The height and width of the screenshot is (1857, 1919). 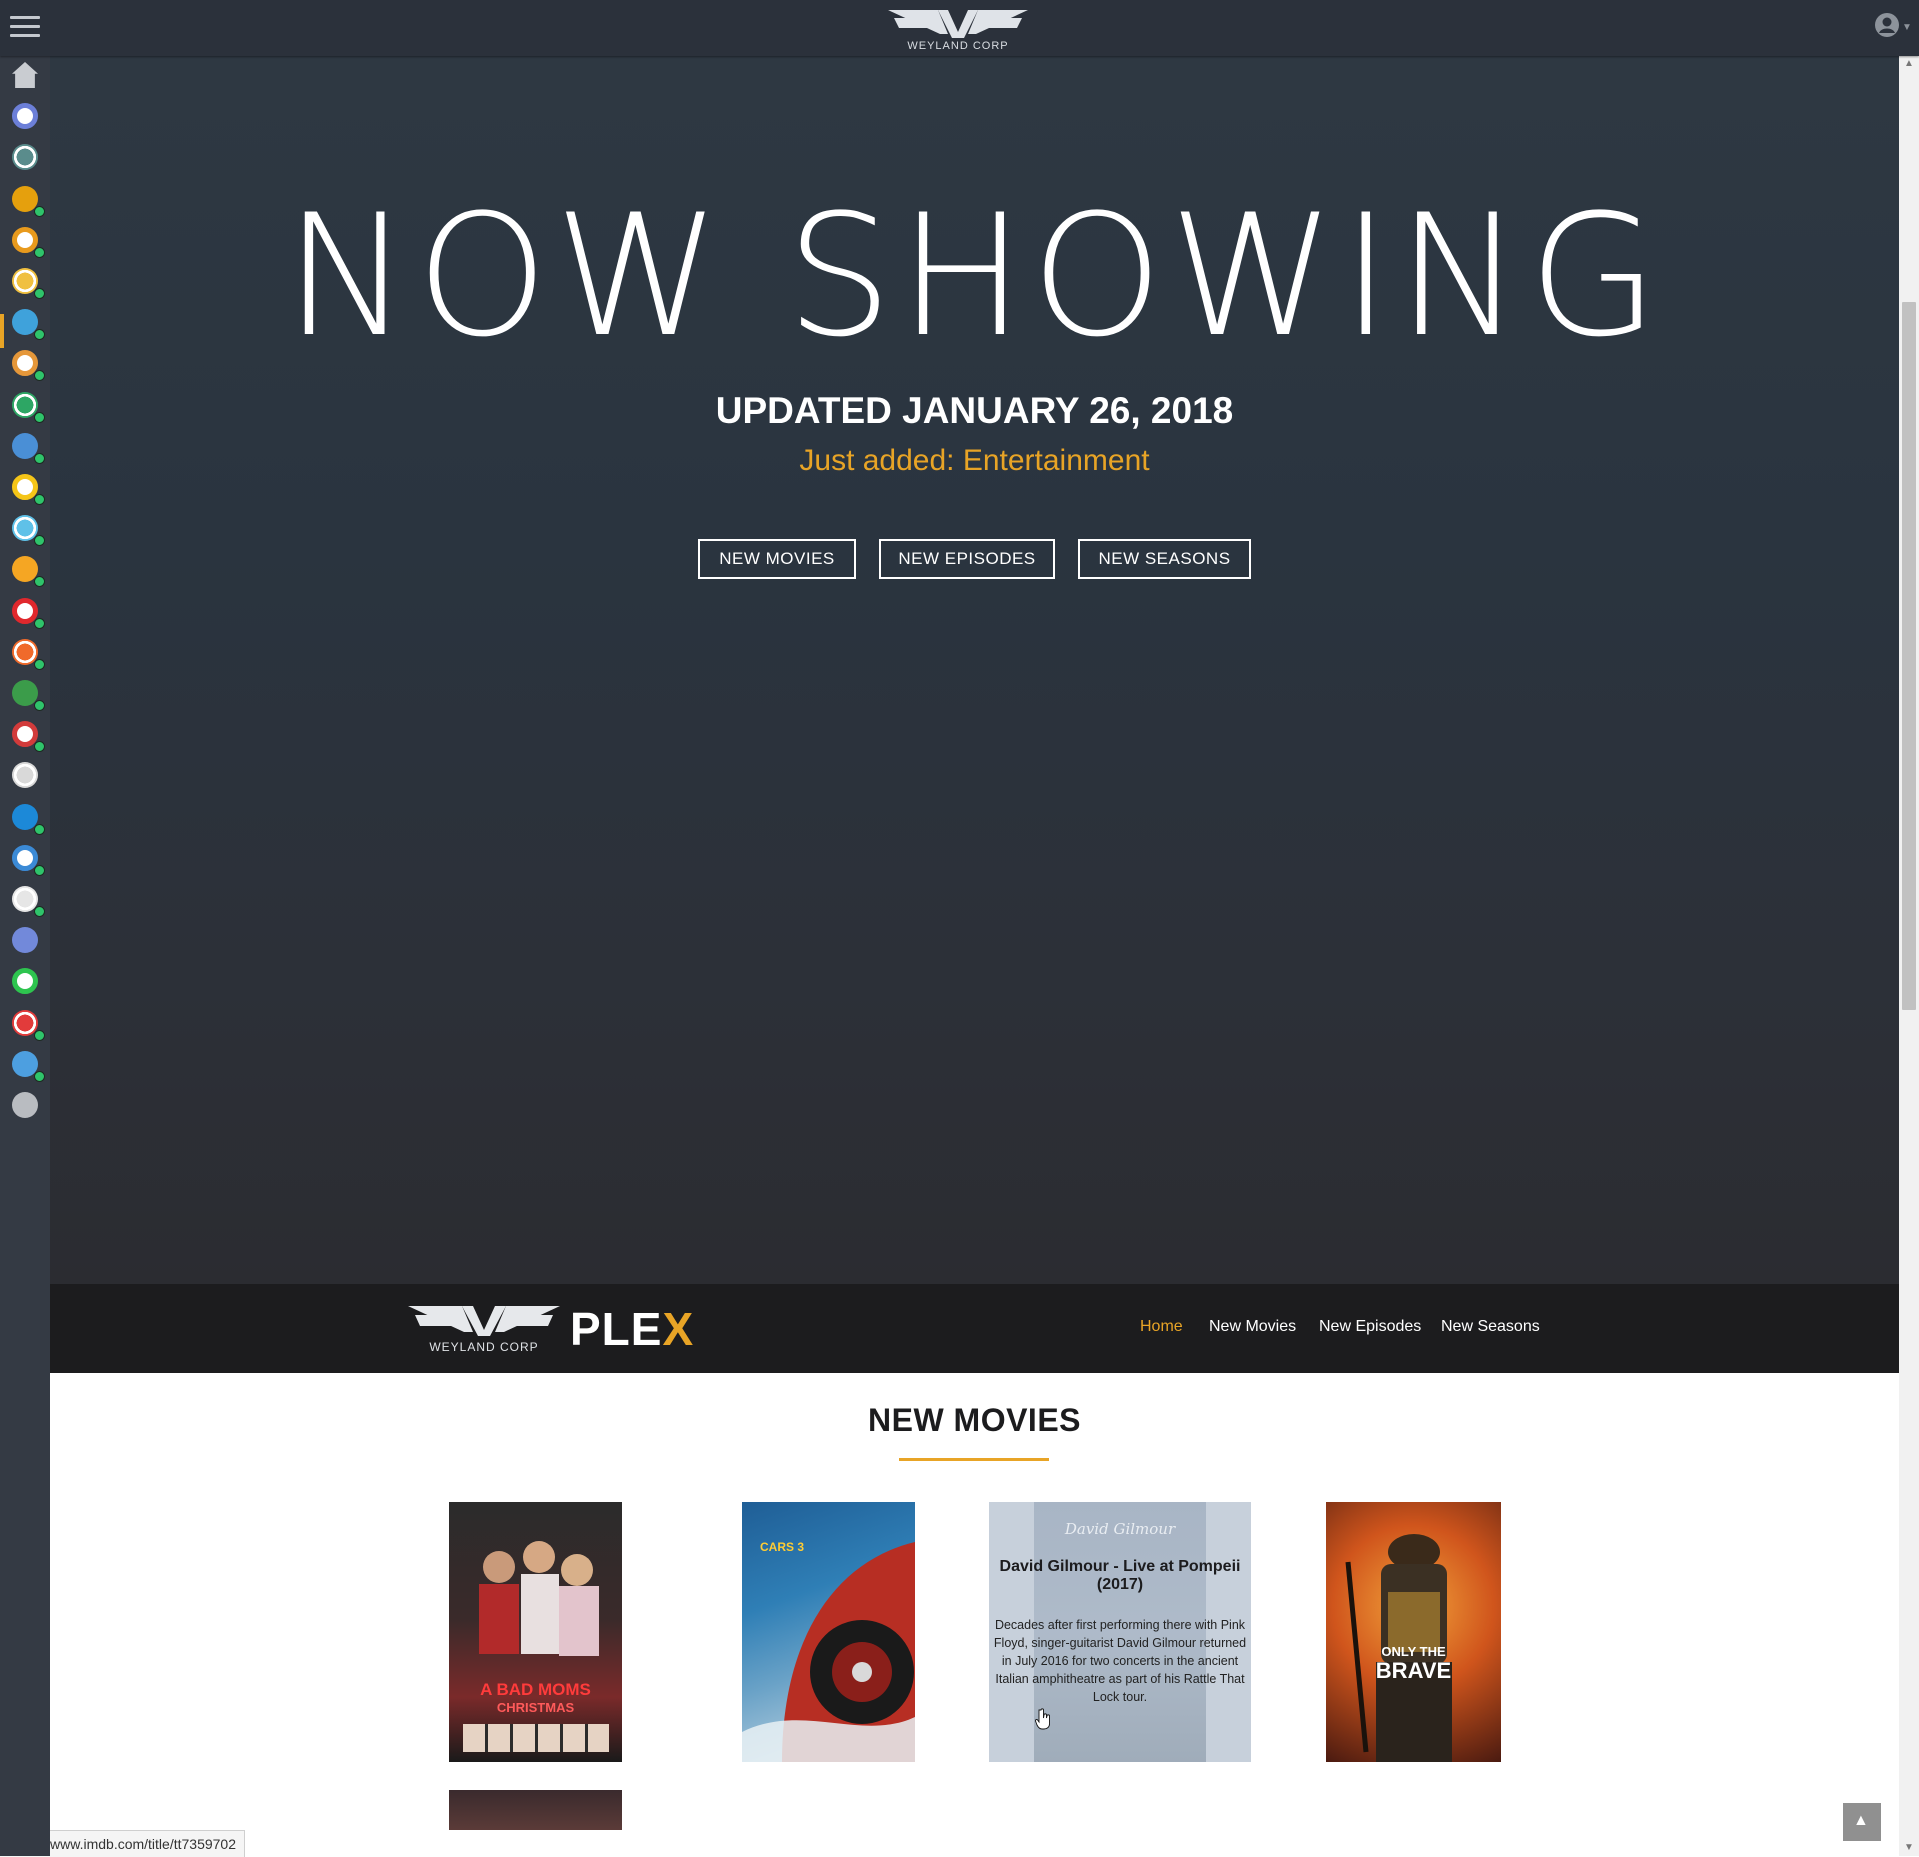 What do you see at coordinates (974, 1459) in the screenshot?
I see `title-underline` at bounding box center [974, 1459].